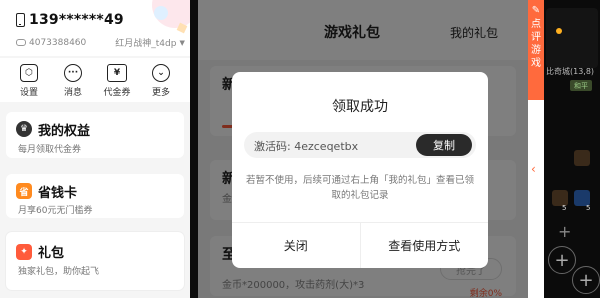  Describe the element at coordinates (100, 42) in the screenshot. I see `uid-row: 4073388460 红月战神_t4dp ▼` at that location.